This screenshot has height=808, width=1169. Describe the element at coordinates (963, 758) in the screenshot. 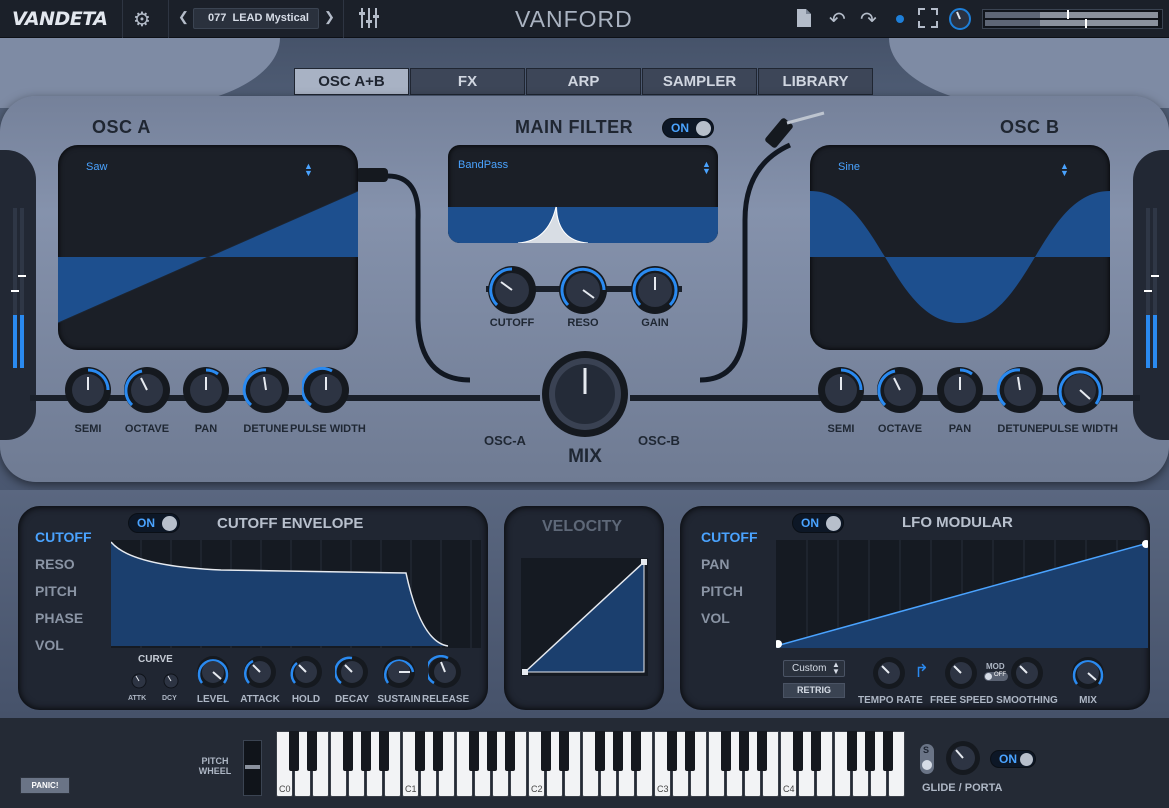

I see `glide-knob` at that location.